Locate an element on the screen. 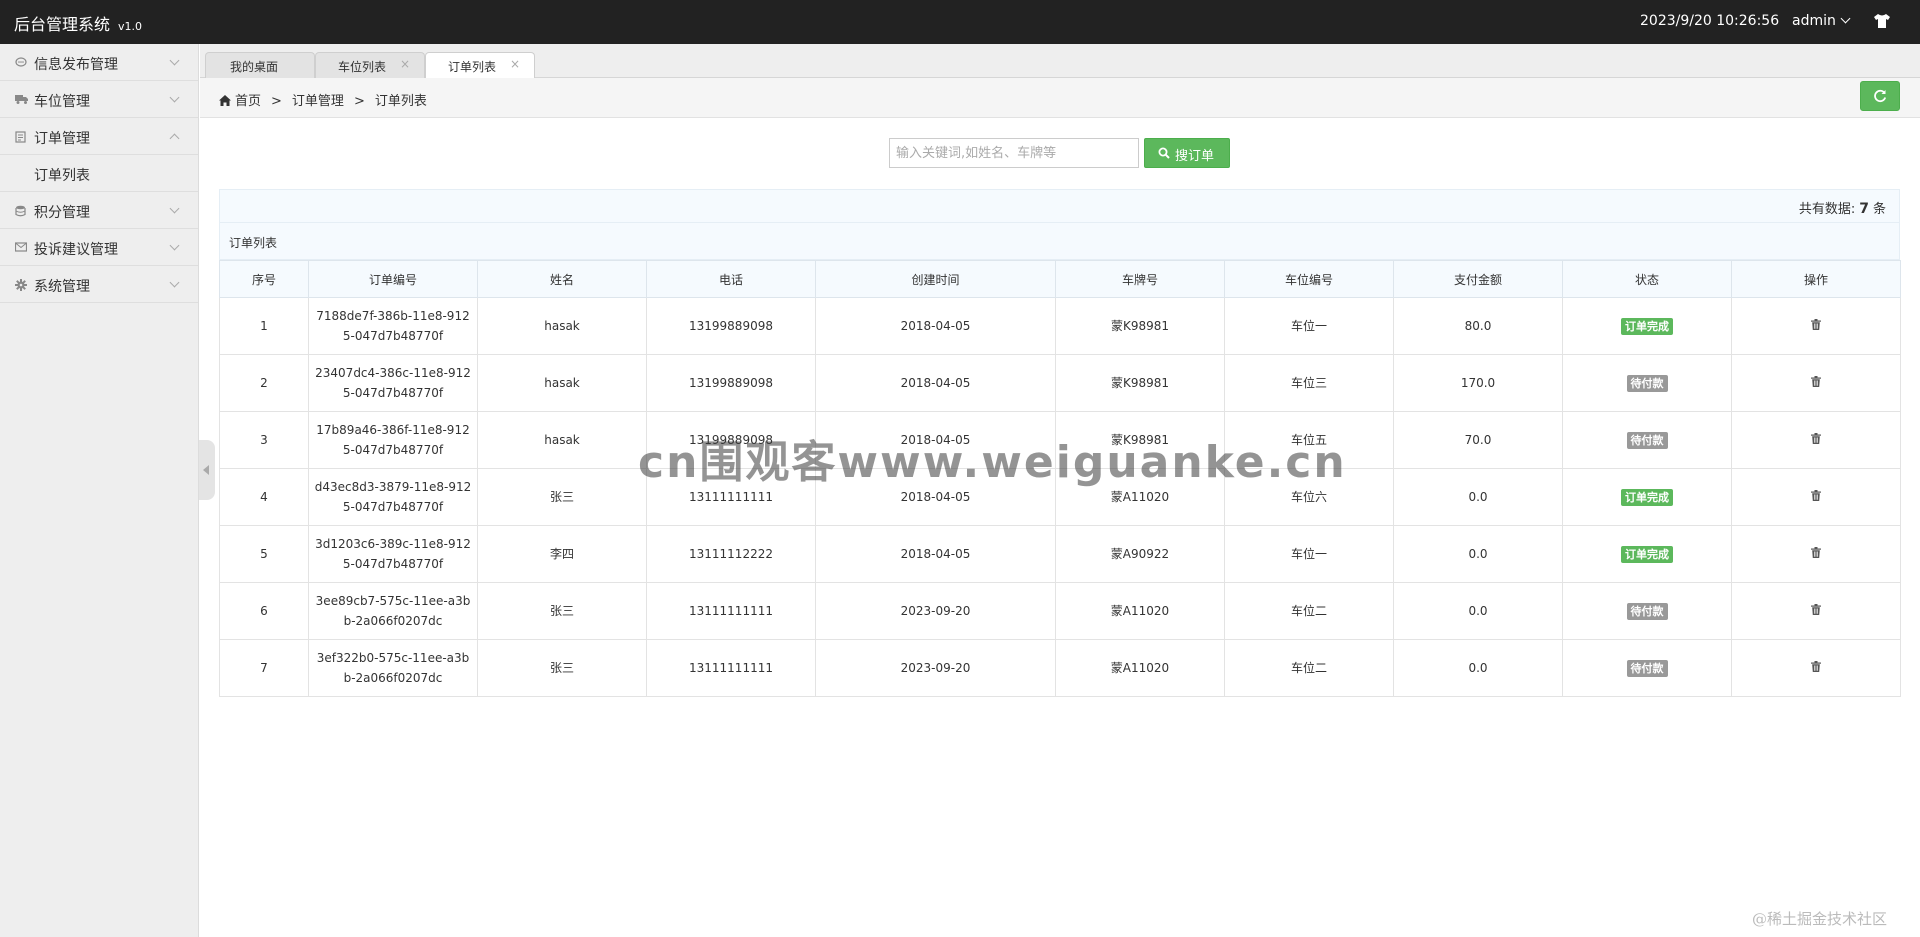 The image size is (1920, 937). record-count: 共有数据: 7 条 is located at coordinates (1842, 207).